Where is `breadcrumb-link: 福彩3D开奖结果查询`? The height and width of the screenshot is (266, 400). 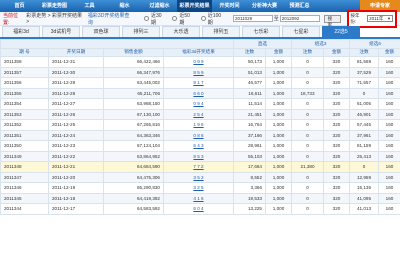 breadcrumb-link: 福彩3D开奖结果查询 is located at coordinates (111, 19).